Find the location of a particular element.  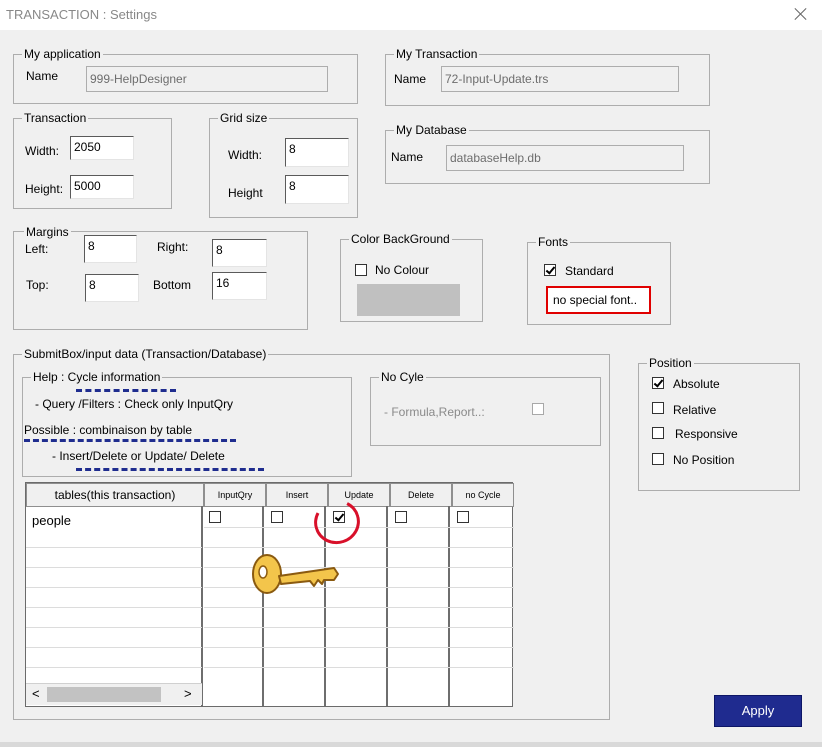

margin-bottom-label: Bottom is located at coordinates (172, 285).